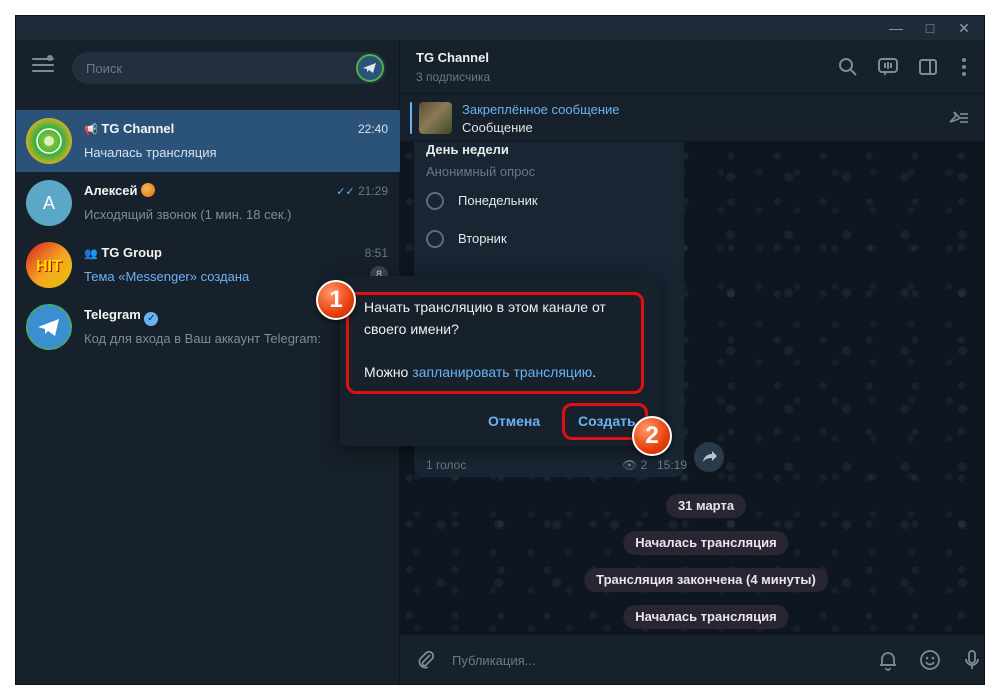 This screenshot has width=1000, height=700. Describe the element at coordinates (208, 141) in the screenshot. I see `chat-item-tg-channel: 📢 TG Channel 22:40 Началась трансляция` at that location.